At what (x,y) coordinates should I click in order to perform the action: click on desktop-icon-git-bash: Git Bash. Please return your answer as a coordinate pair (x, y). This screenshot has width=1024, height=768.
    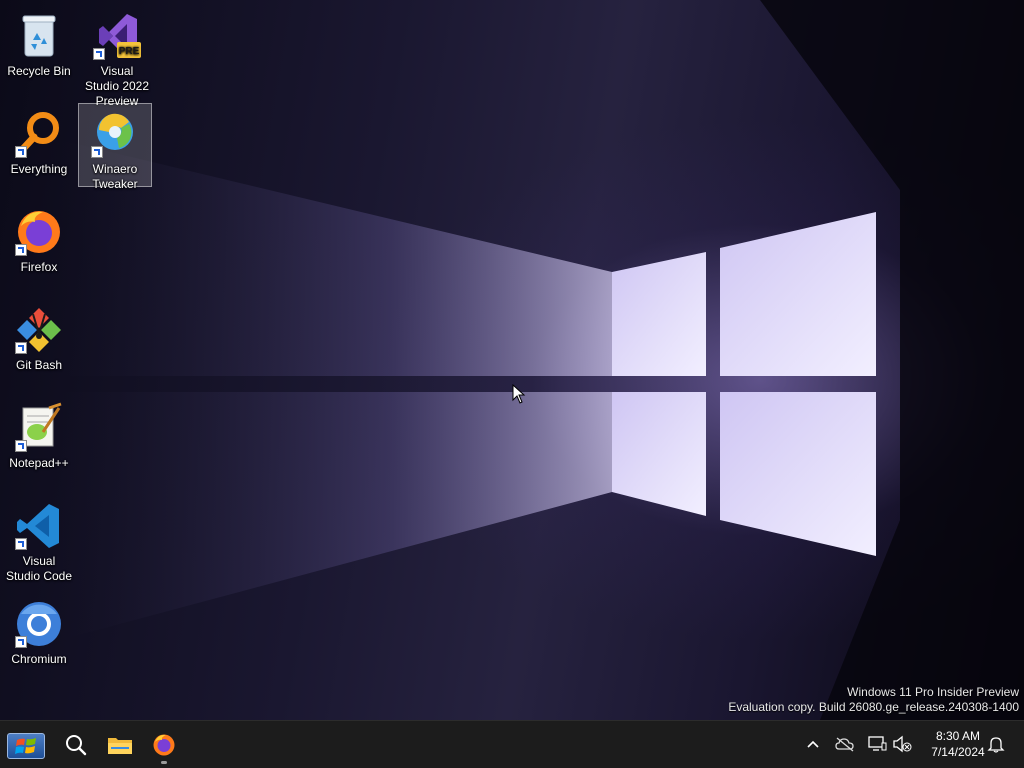
    Looking at the image, I should click on (39, 336).